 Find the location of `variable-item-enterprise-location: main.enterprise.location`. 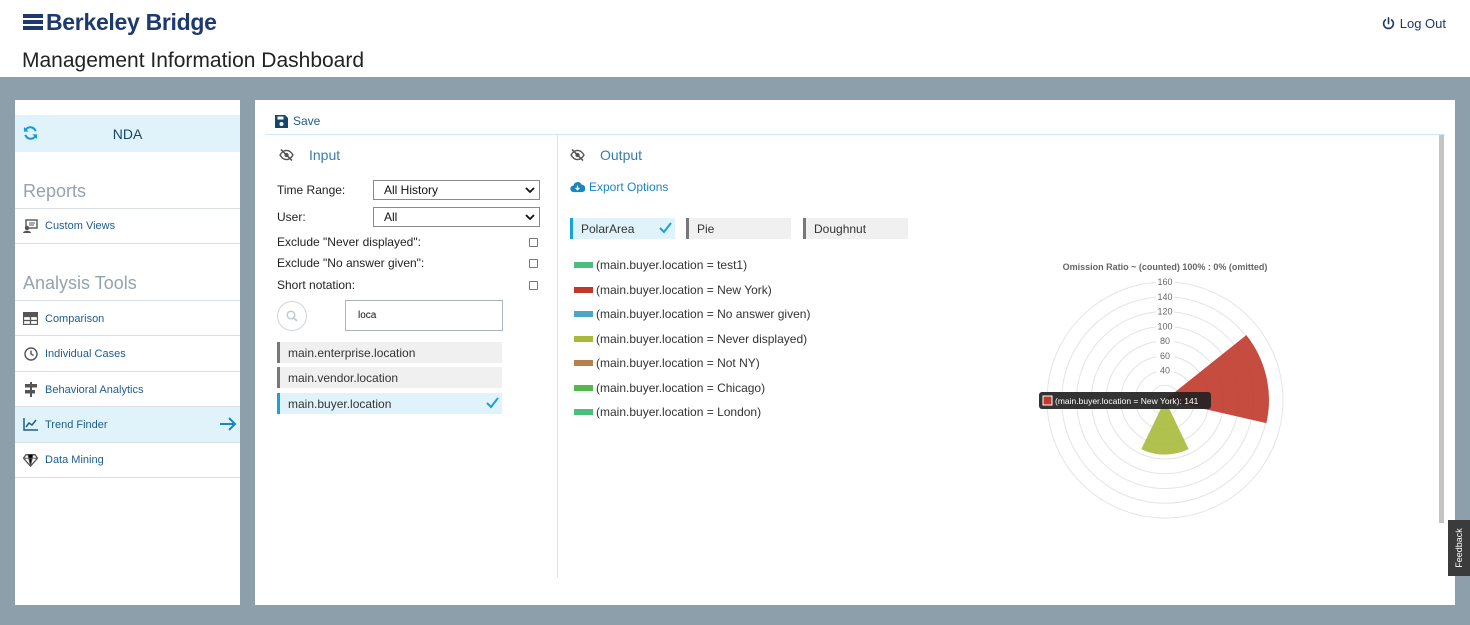

variable-item-enterprise-location: main.enterprise.location is located at coordinates (389, 352).